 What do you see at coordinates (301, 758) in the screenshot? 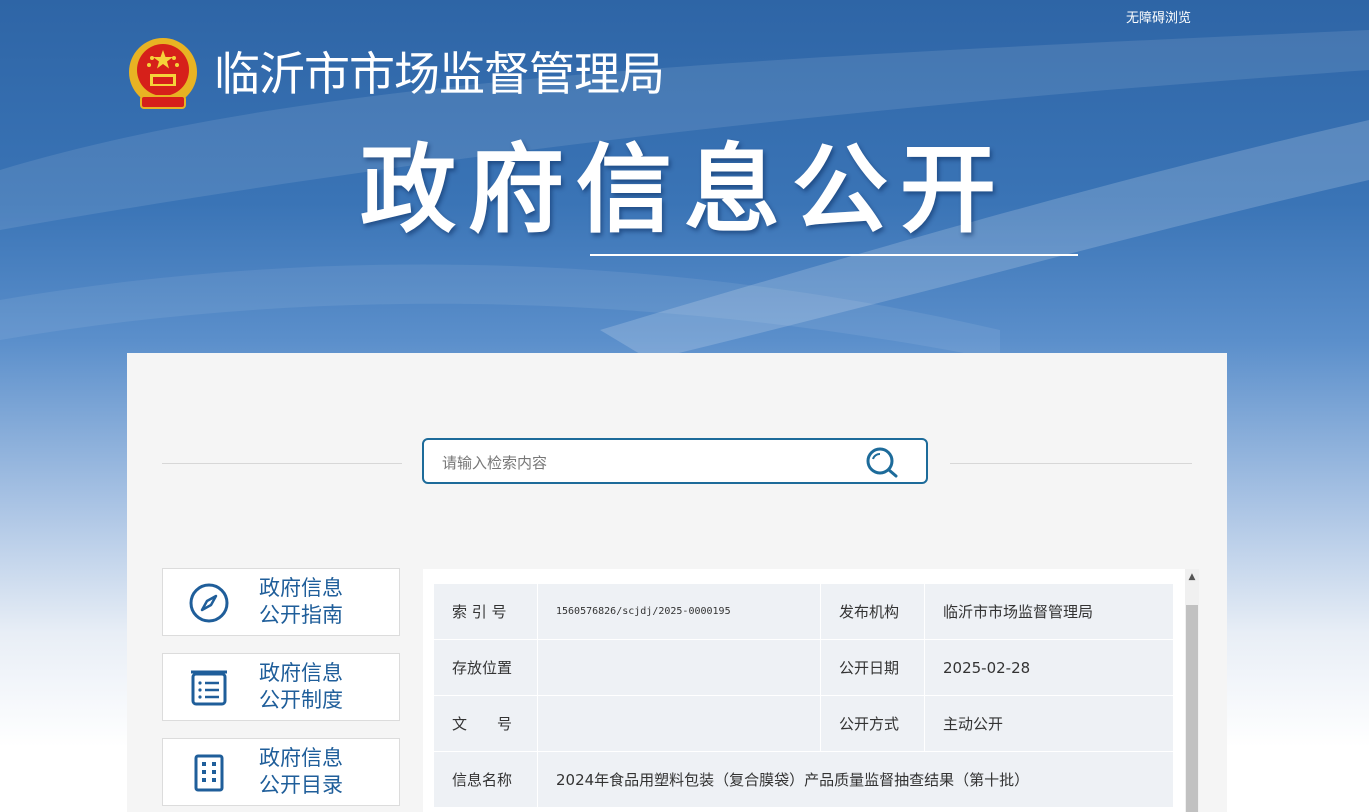
I see `nav-catalog-line1: 政府信息` at bounding box center [301, 758].